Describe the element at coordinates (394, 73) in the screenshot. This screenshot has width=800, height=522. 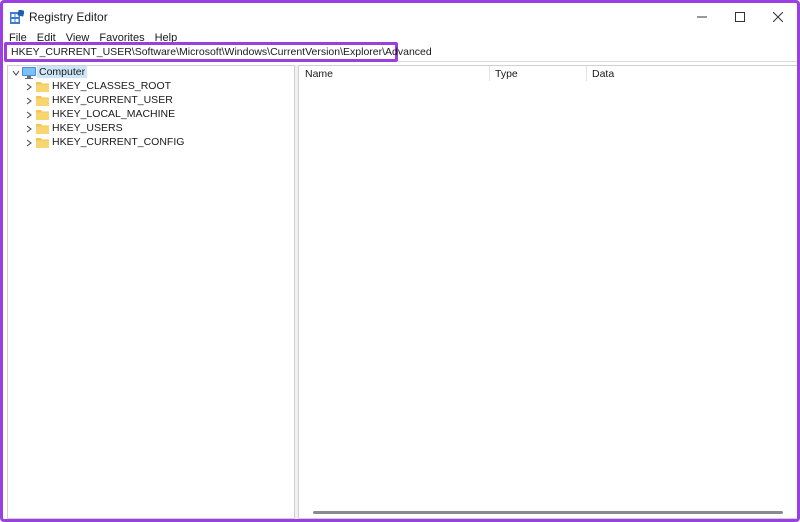
I see `column-header-name: Name` at that location.